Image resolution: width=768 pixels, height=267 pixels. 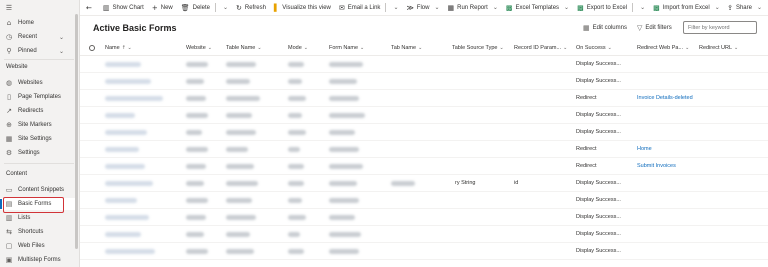 What do you see at coordinates (38, 37) in the screenshot?
I see `sidebar-item-recent: ◷ Recent ⌄` at bounding box center [38, 37].